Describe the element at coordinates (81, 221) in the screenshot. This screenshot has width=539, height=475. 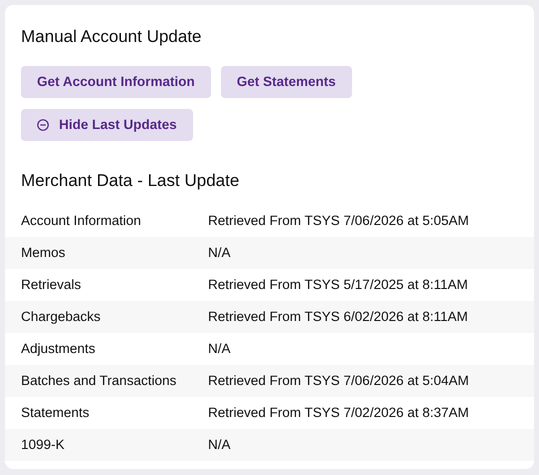
I see `field-label: Account Information` at that location.